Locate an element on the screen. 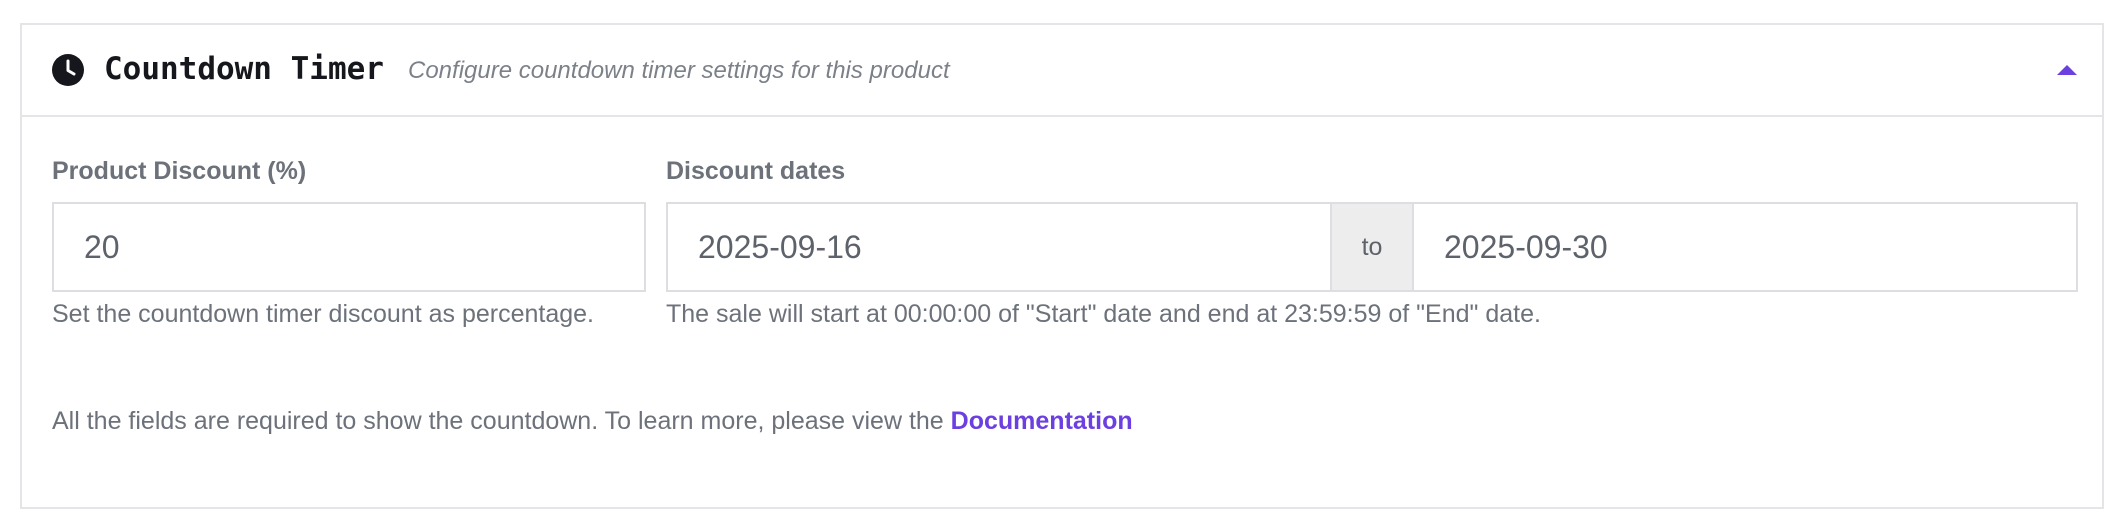 The height and width of the screenshot is (522, 2126). discount-label: Product Discount (%) is located at coordinates (179, 171).